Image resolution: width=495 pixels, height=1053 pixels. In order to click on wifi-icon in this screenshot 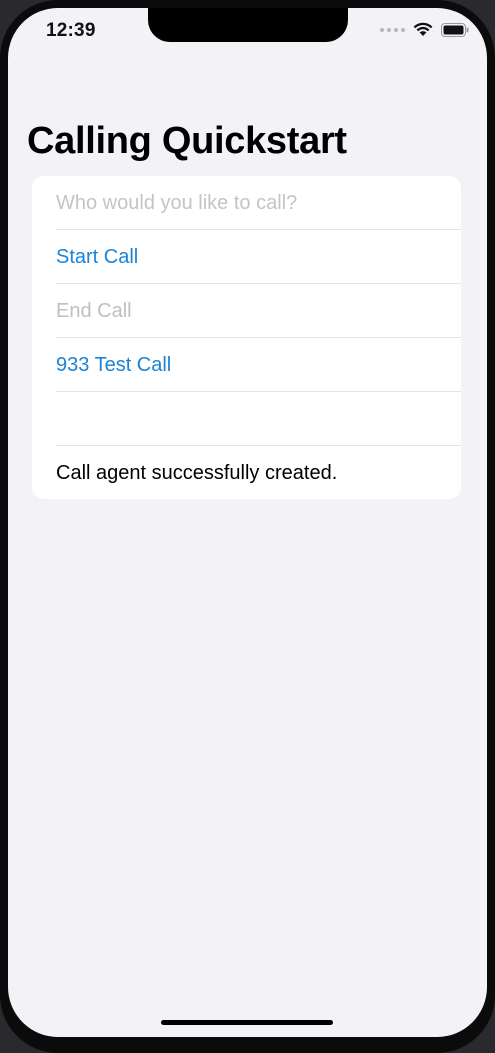, I will do `click(423, 29)`.